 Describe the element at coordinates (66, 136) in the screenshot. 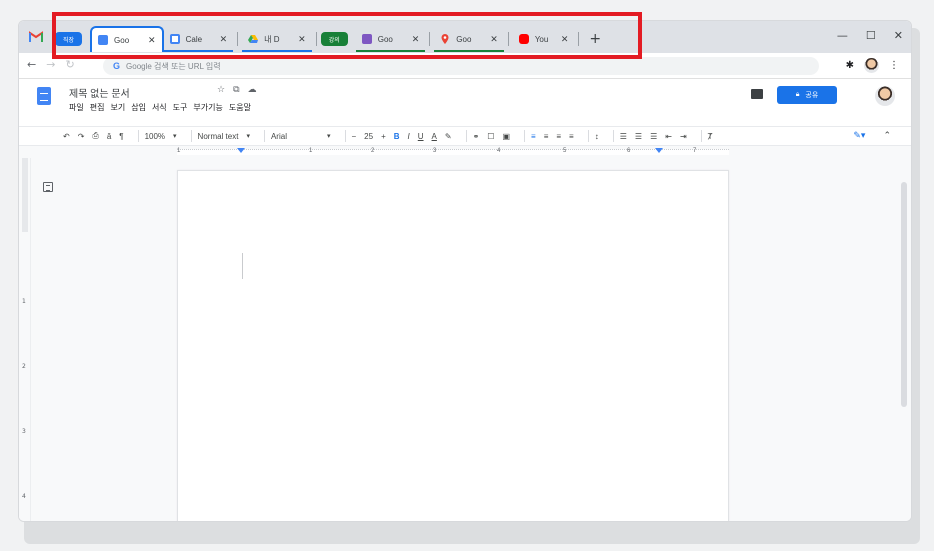

I see `undo-icon: ↶` at that location.